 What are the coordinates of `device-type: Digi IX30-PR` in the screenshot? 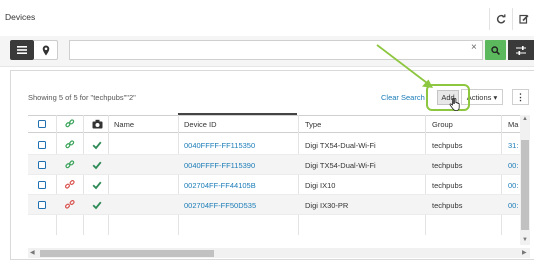 It's located at (327, 205).